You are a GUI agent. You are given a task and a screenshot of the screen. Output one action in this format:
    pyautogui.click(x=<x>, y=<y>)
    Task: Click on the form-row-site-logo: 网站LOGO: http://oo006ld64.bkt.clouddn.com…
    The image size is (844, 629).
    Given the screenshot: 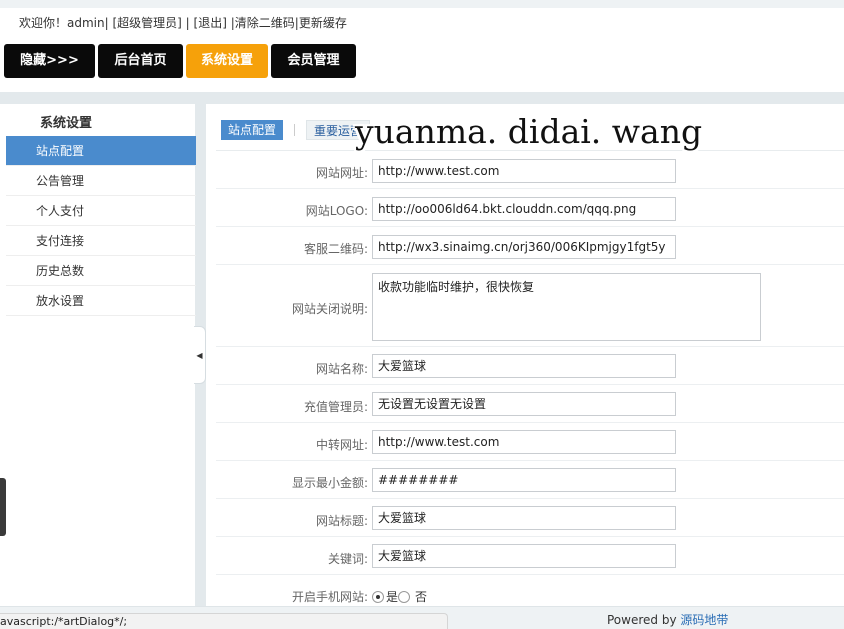 What is the action you would take?
    pyautogui.click(x=530, y=208)
    